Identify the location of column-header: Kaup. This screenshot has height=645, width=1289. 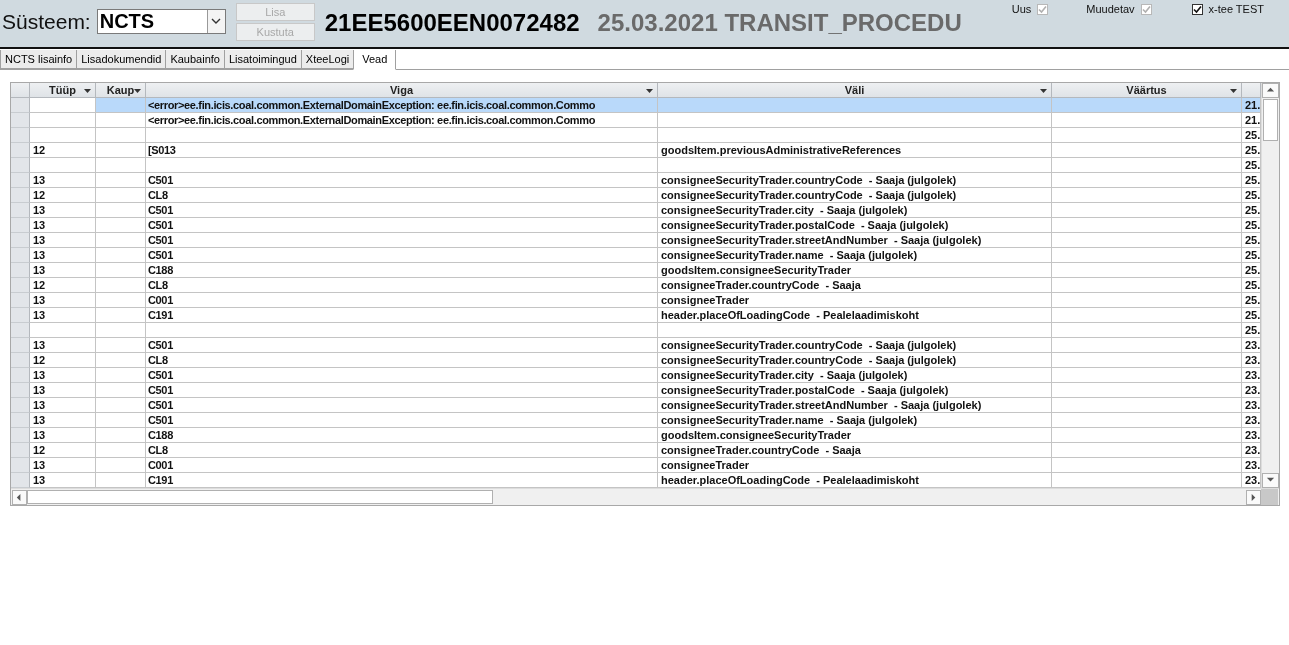
(121, 90).